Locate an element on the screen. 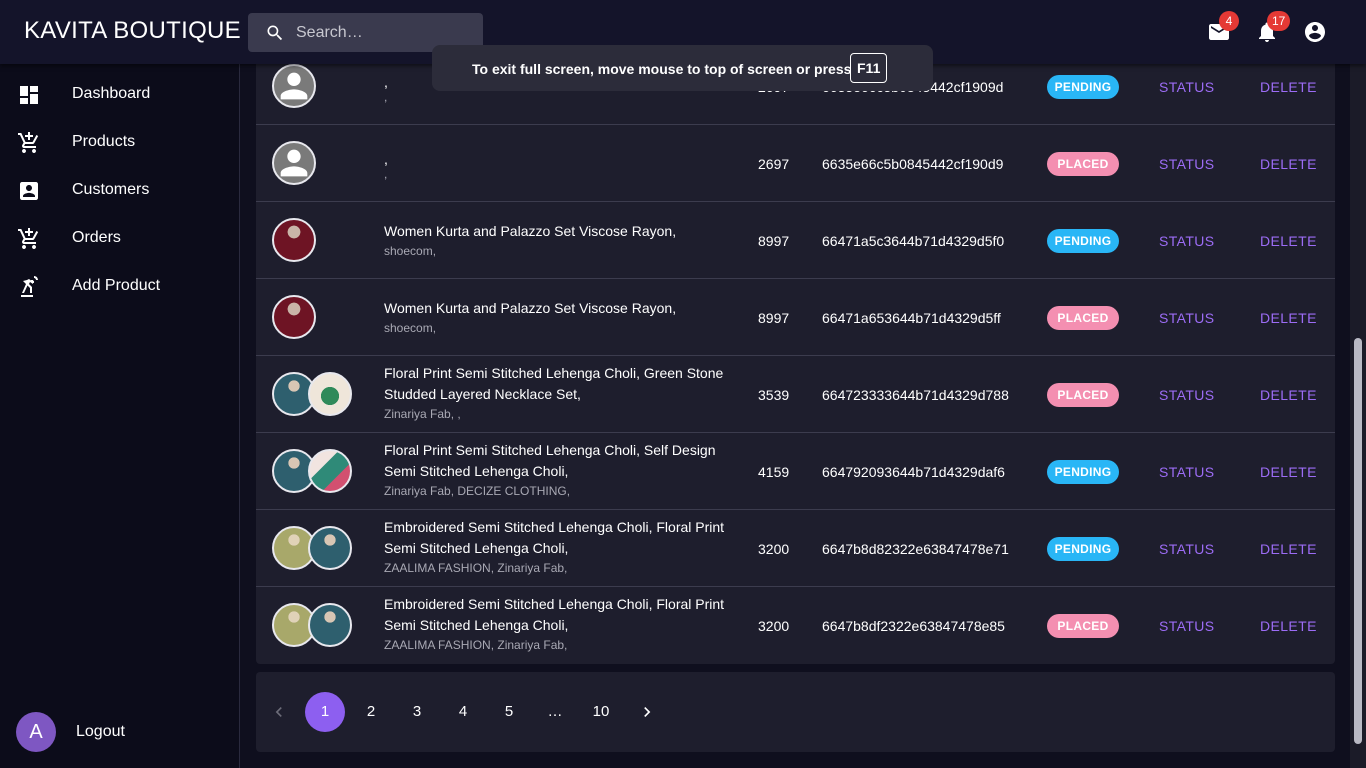 The image size is (1366, 768). brand-title: KAVITA BOUTIQUE is located at coordinates (132, 30).